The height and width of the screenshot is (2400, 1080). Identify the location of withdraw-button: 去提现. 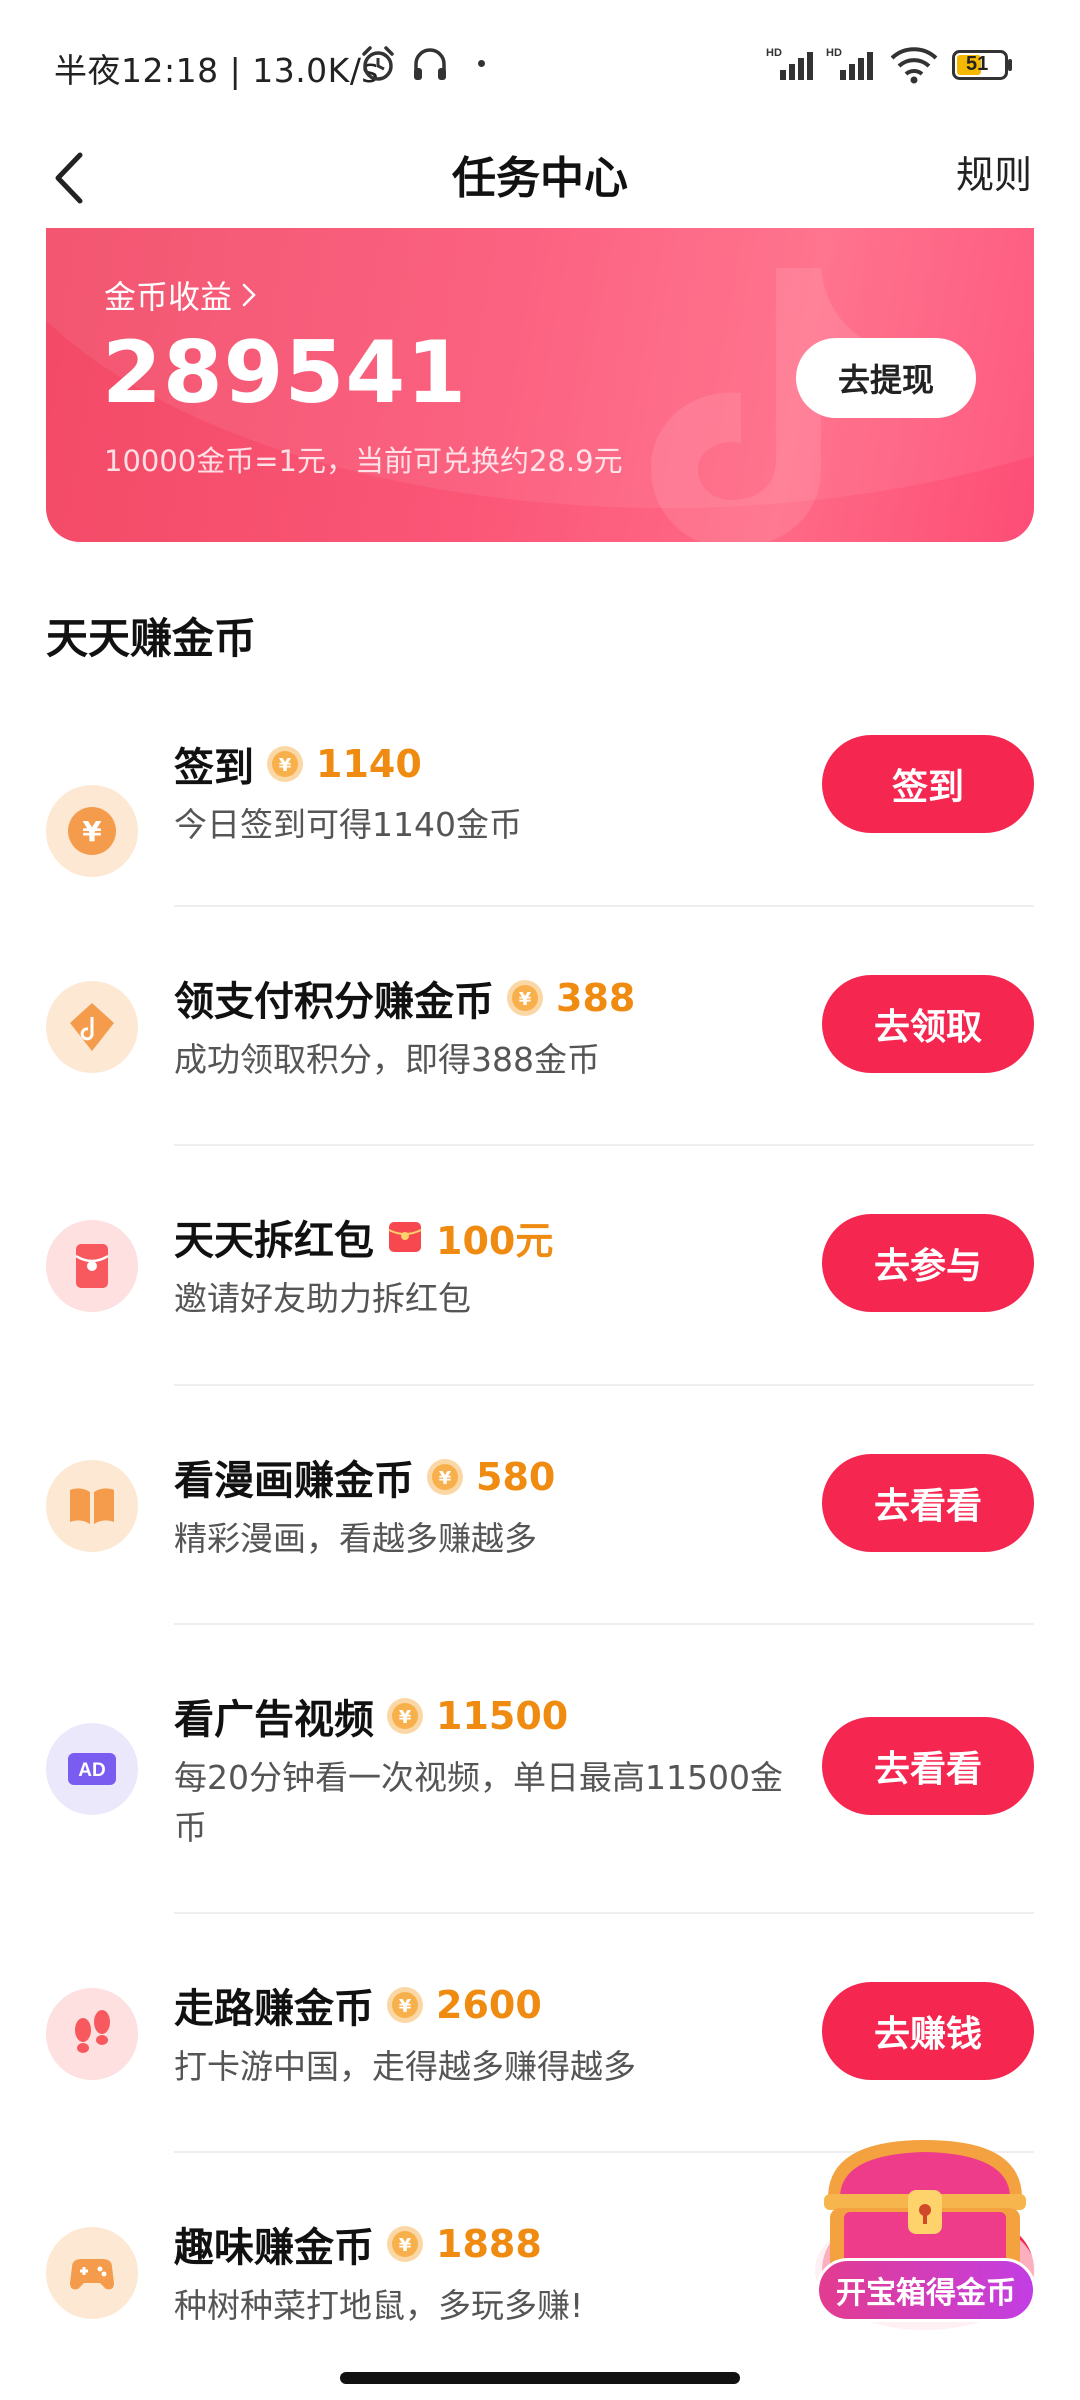
(886, 378).